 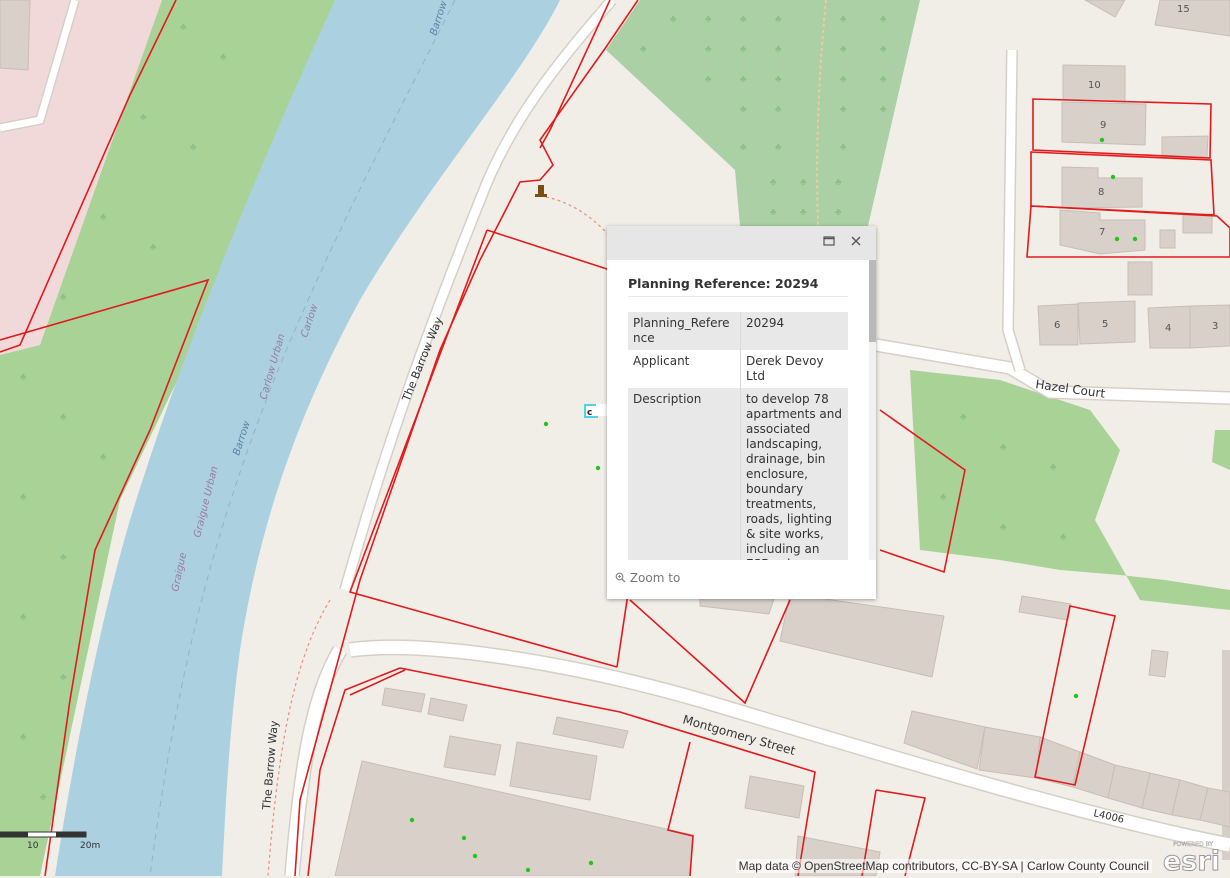 What do you see at coordinates (872, 301) in the screenshot?
I see `popup-scroll-thumb` at bounding box center [872, 301].